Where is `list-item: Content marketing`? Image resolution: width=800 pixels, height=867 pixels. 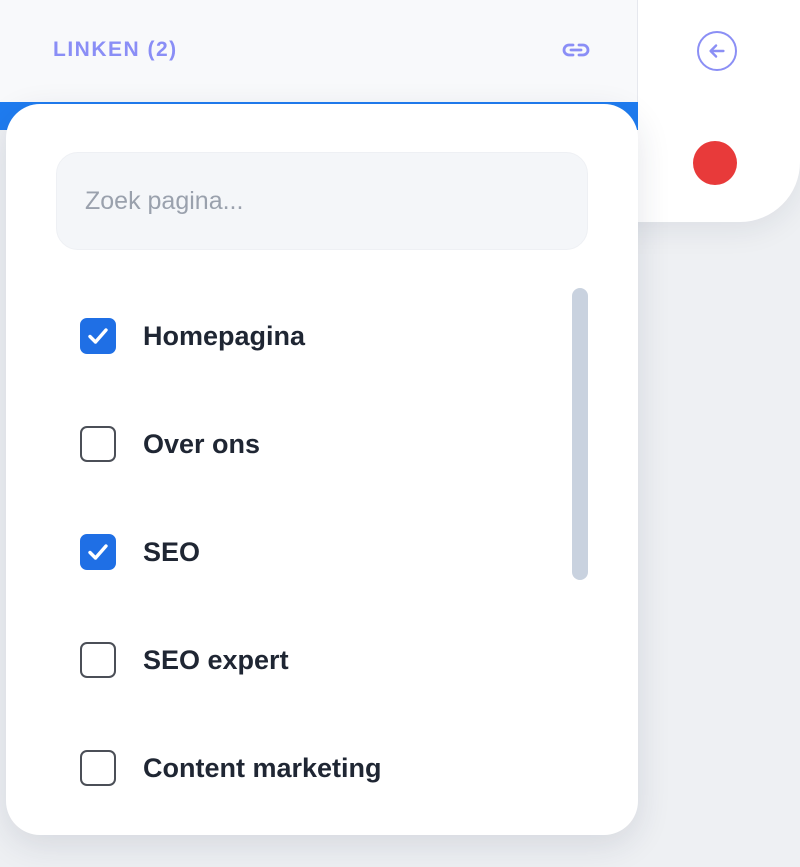 list-item: Content marketing is located at coordinates (320, 768).